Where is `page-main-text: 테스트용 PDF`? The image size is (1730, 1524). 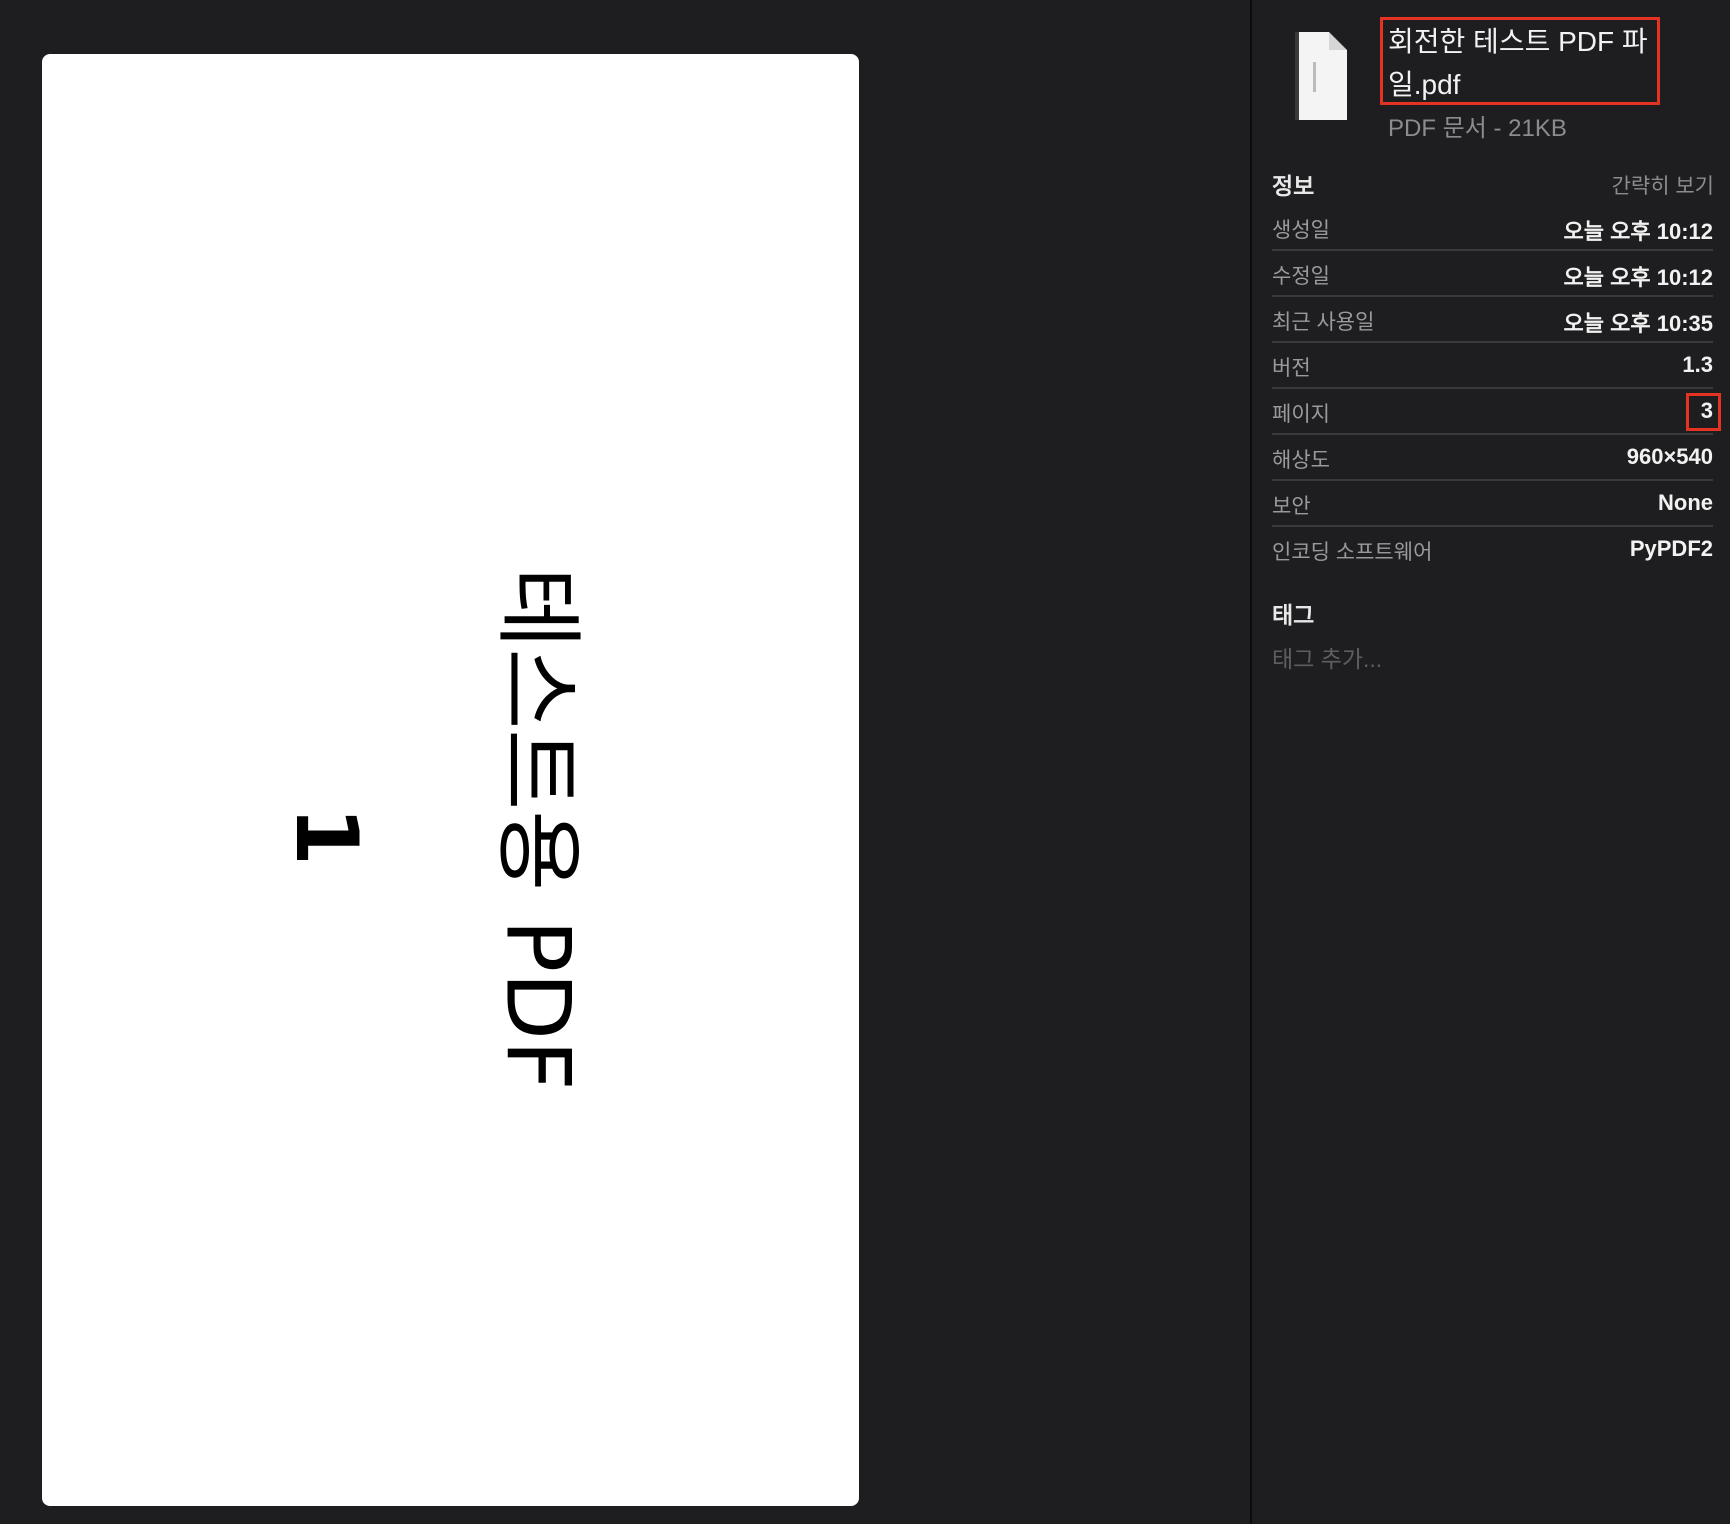 page-main-text: 테스트용 PDF is located at coordinates (538, 829).